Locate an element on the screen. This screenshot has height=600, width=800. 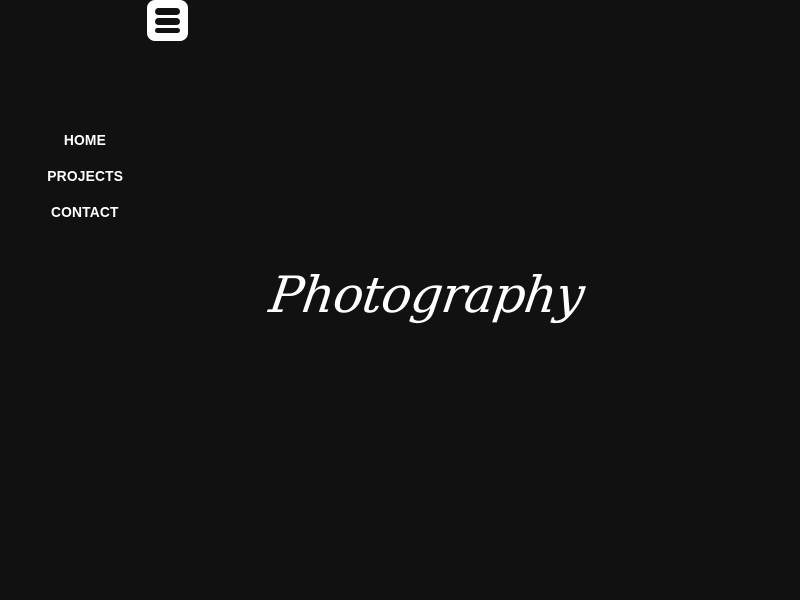
menu-toggle-button is located at coordinates (167, 20).